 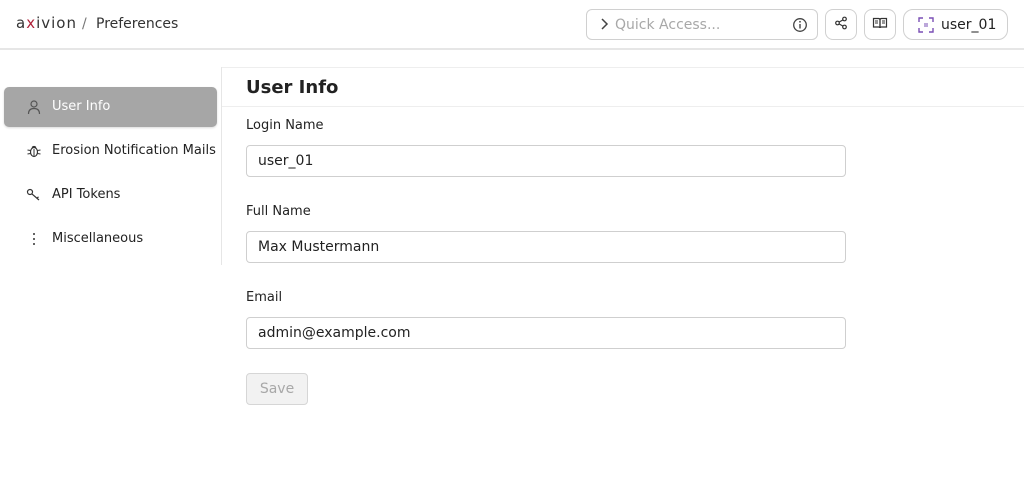 I want to click on chevron-right-icon, so click(x=605, y=26).